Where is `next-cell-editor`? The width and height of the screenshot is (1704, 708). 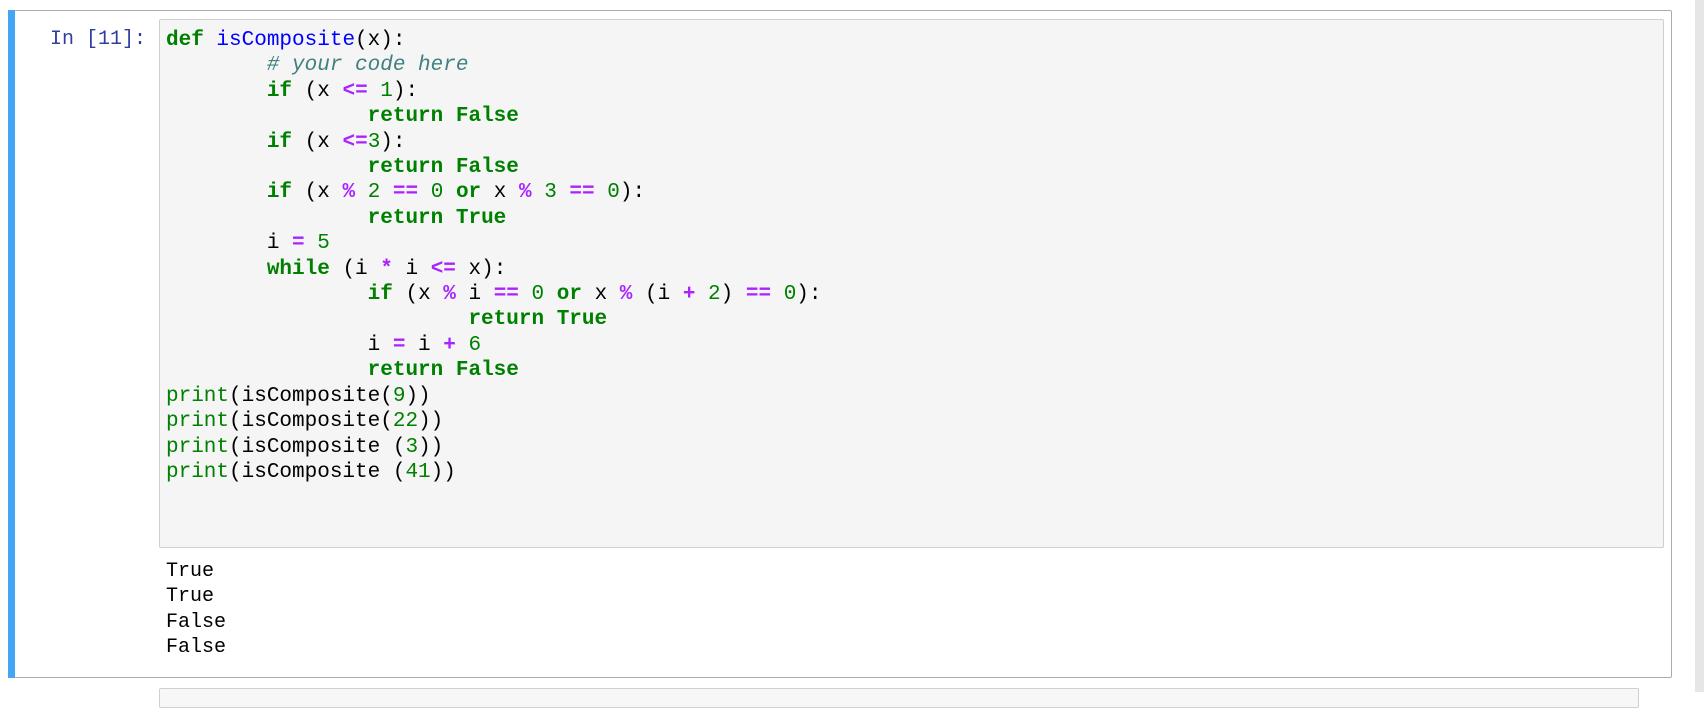 next-cell-editor is located at coordinates (899, 698).